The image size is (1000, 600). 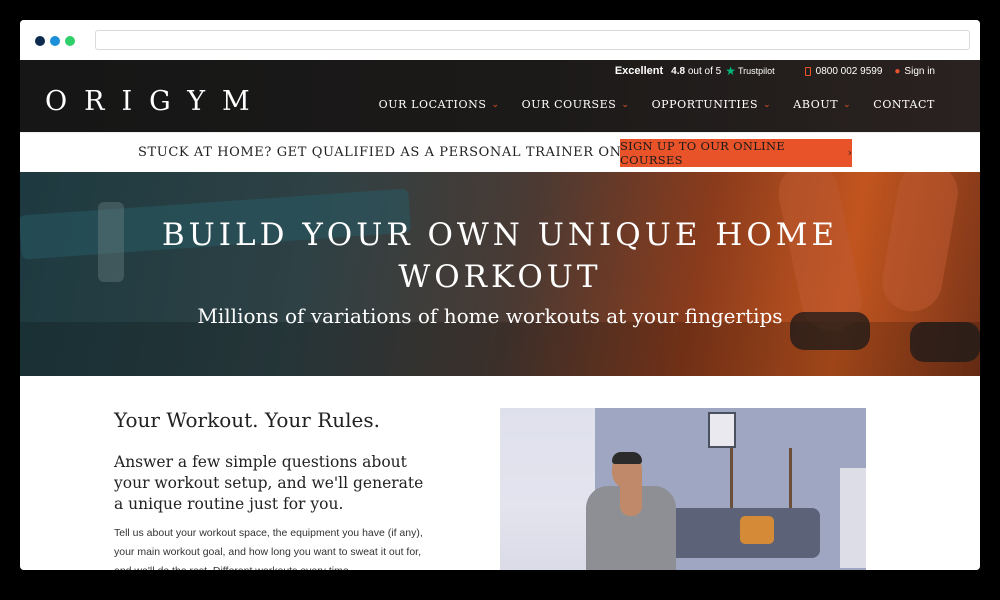 What do you see at coordinates (40, 41) in the screenshot?
I see `window-close-dot` at bounding box center [40, 41].